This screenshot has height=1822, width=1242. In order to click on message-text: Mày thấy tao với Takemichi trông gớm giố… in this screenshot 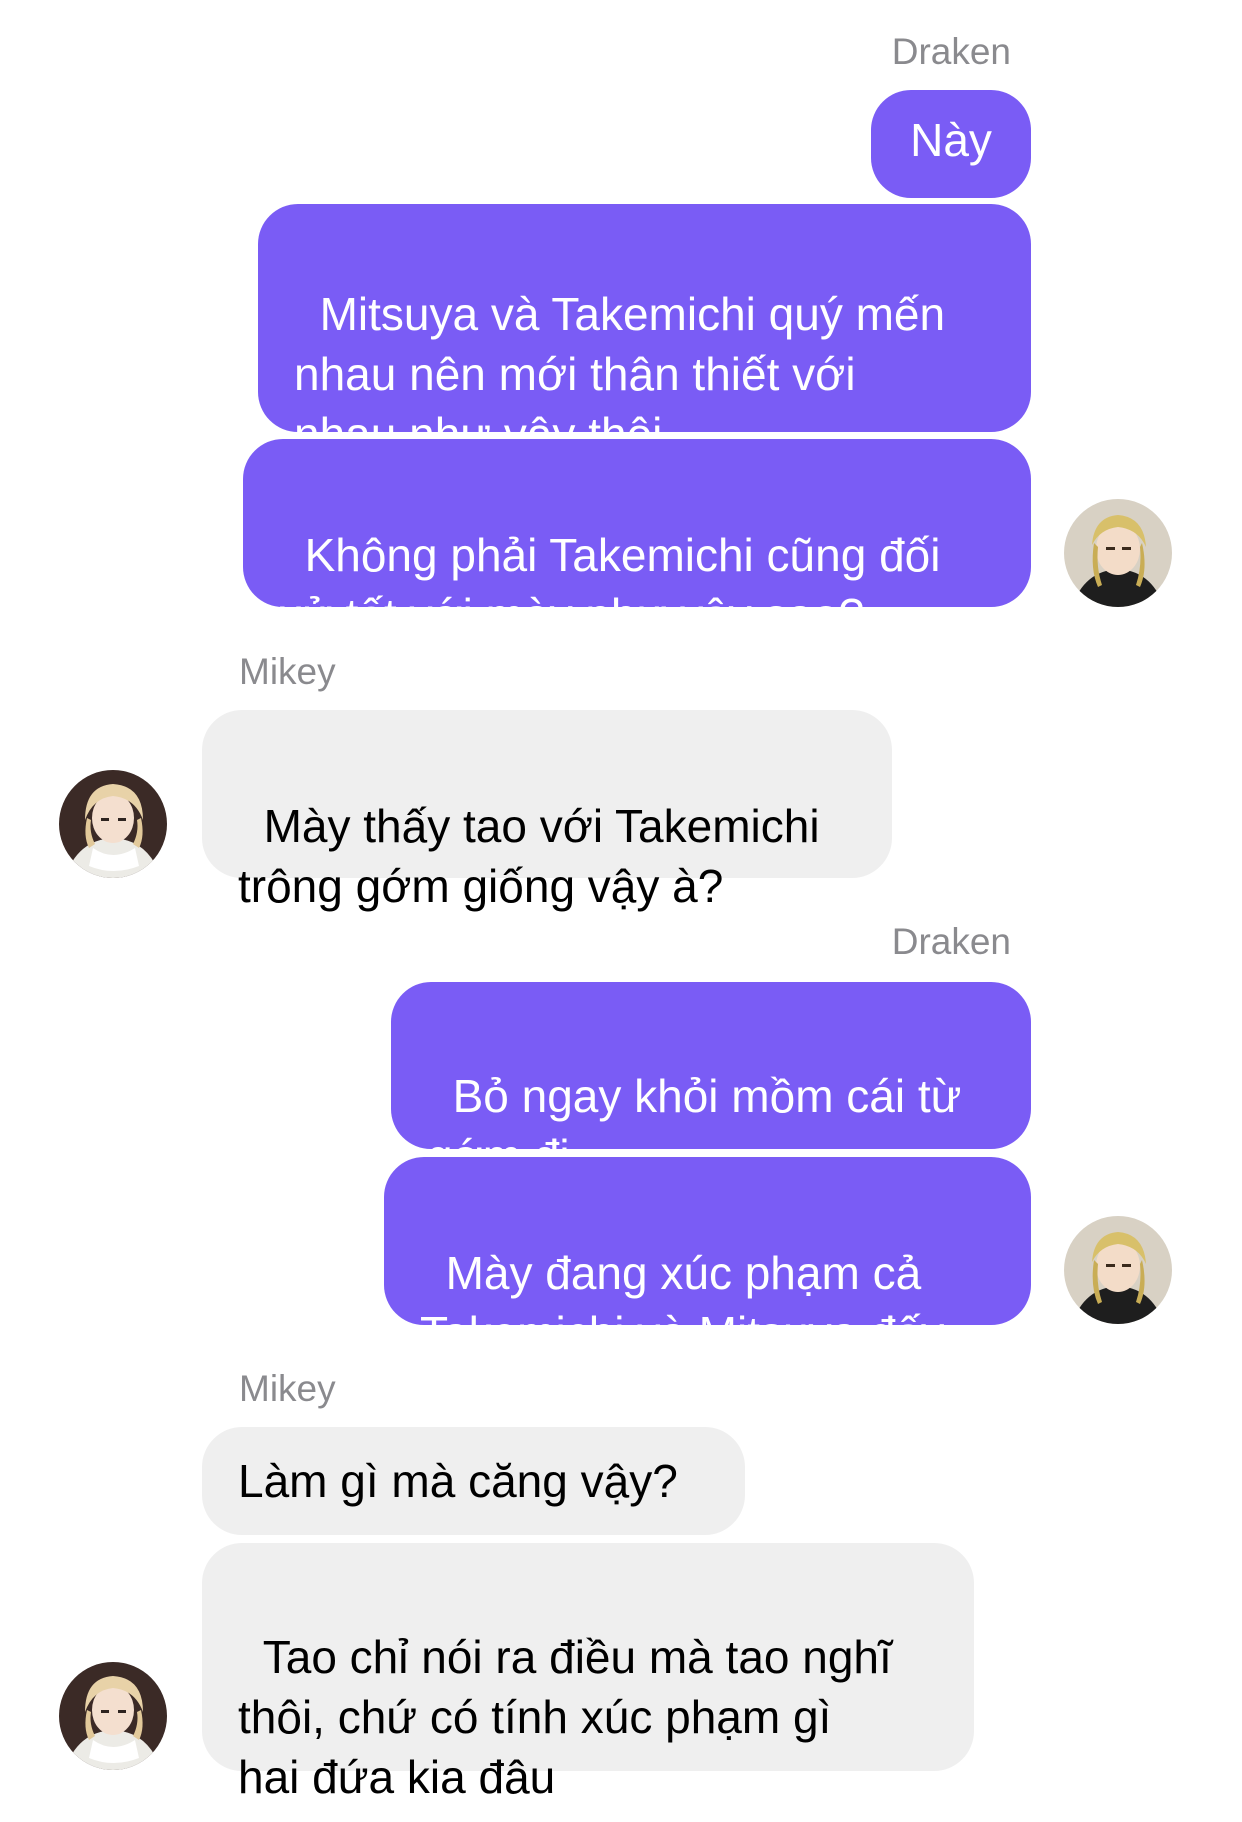, I will do `click(529, 856)`.